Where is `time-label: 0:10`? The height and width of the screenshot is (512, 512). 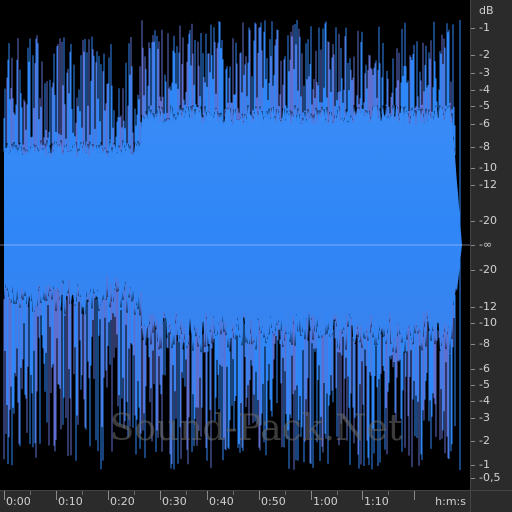 time-label: 0:10 is located at coordinates (70, 501).